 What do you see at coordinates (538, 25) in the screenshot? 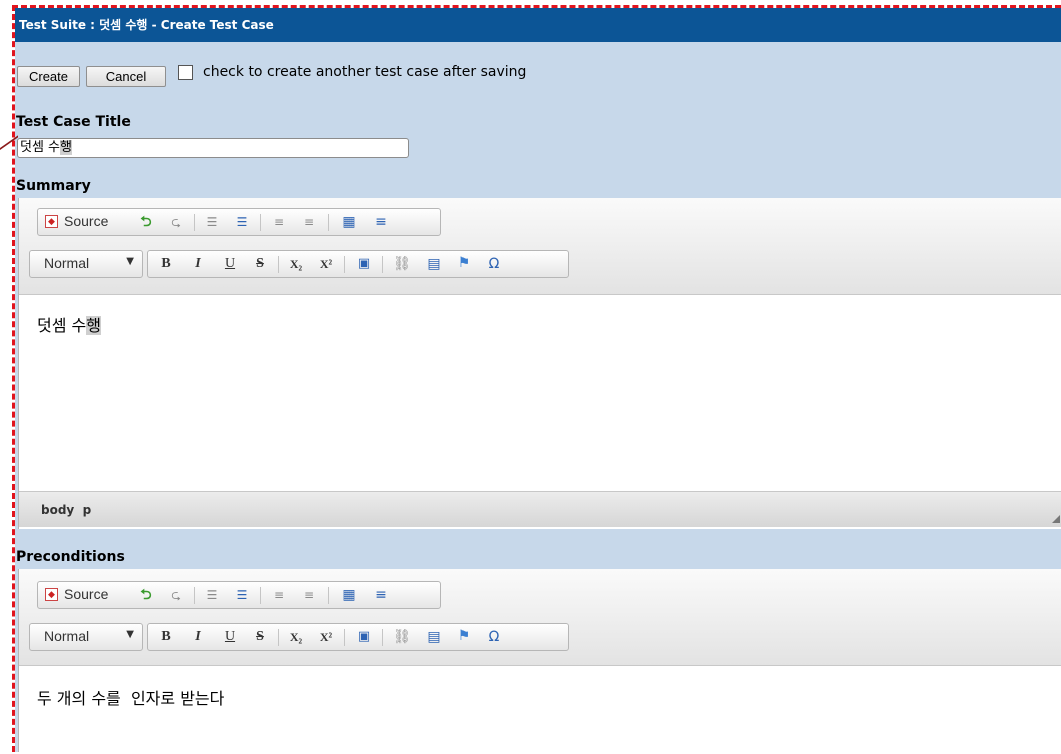
I see `window-title: Test Suite : 덧셈 수행 - Create Test Case` at bounding box center [538, 25].